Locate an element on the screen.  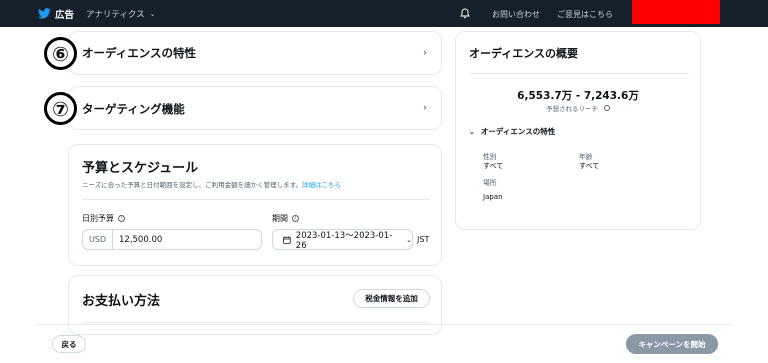
daily-budget-label: 日別予算 i is located at coordinates (103, 218).